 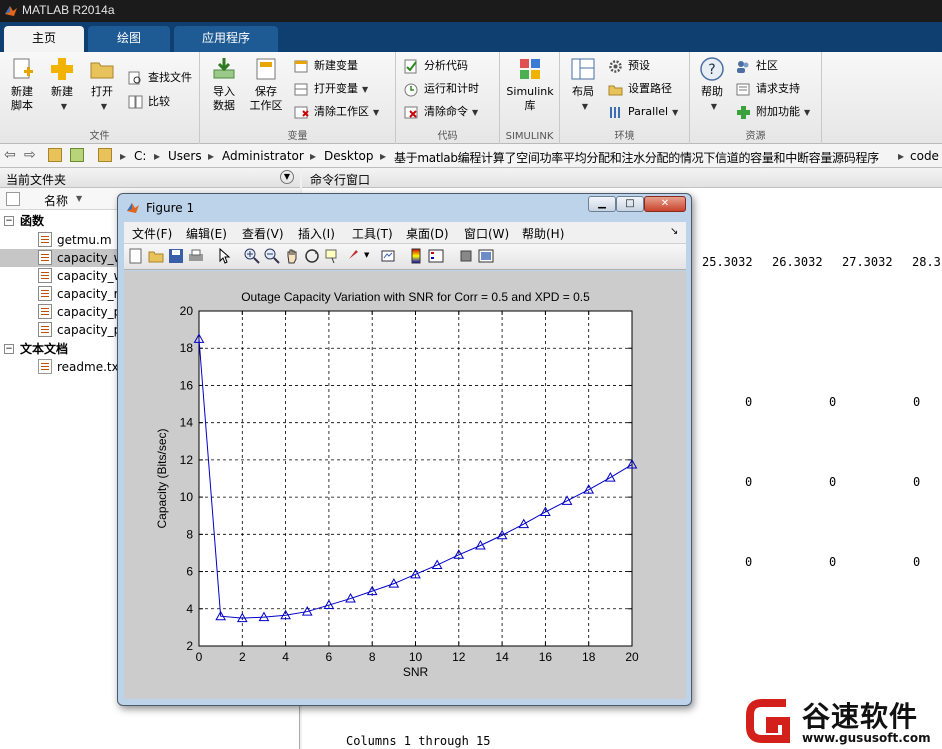 I want to click on menu-file: 文件(F), so click(x=152, y=233).